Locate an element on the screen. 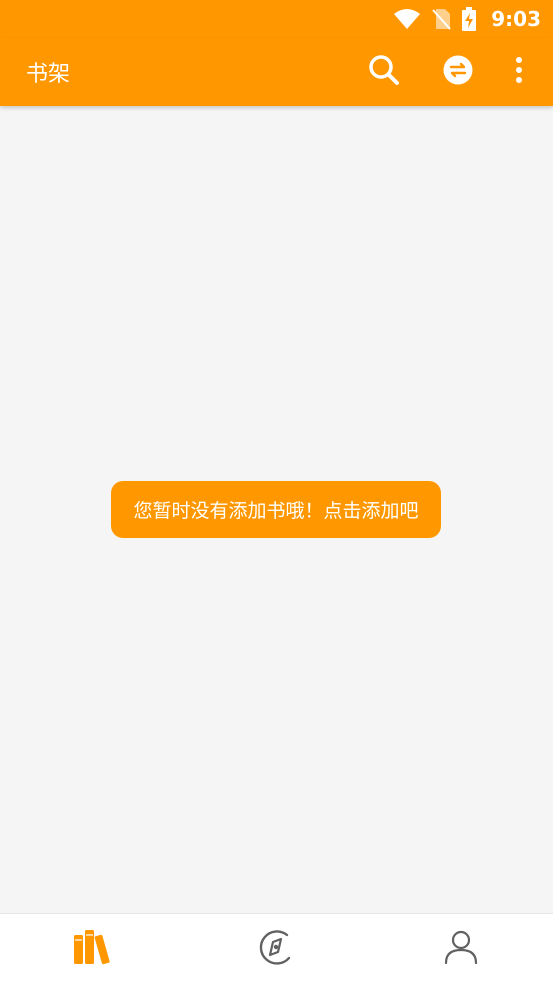 This screenshot has height=983, width=553. nav-item-profile is located at coordinates (461, 948).